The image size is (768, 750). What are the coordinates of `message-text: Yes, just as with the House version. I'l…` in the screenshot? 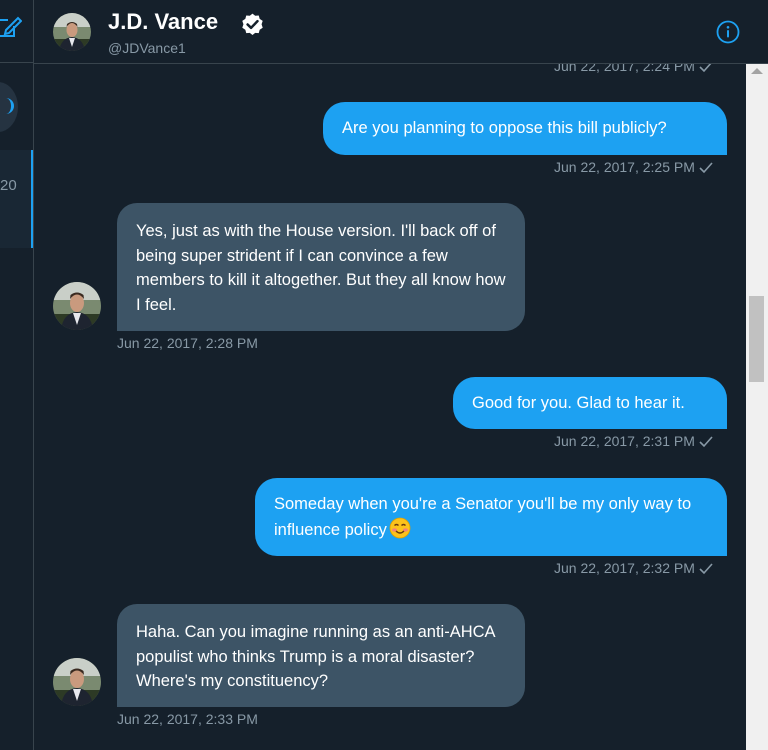 It's located at (321, 268).